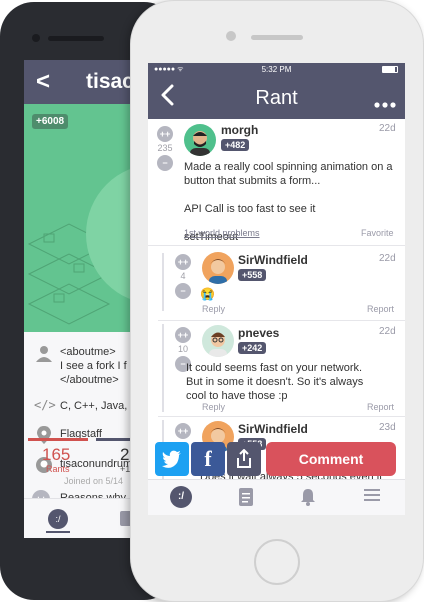 This screenshot has height=602, width=424. I want to click on rant-user-score: +482, so click(235, 145).